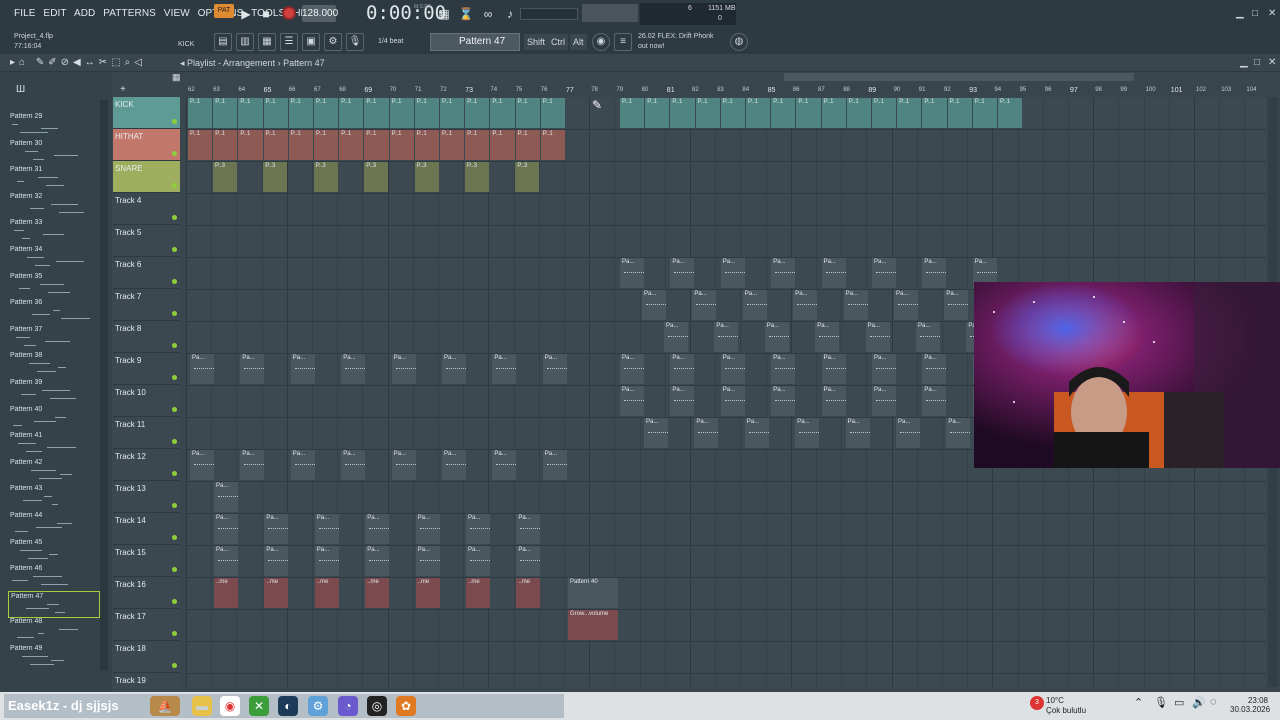  What do you see at coordinates (146, 593) in the screenshot?
I see `track-header: Track 16` at bounding box center [146, 593].